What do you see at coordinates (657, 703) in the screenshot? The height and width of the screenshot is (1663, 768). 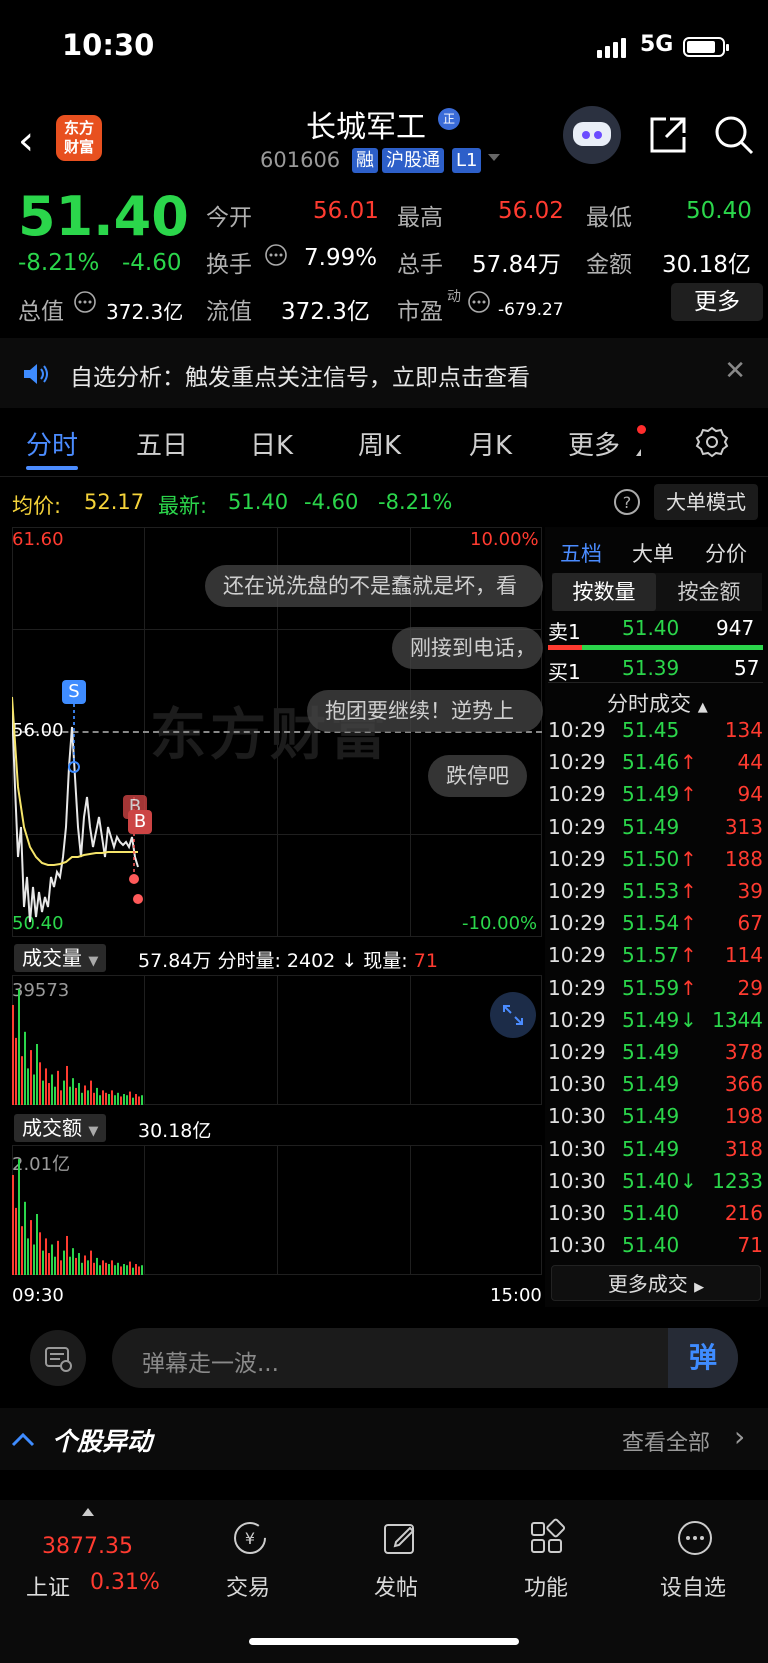 I see `trades-title: 分时成交 ▲` at bounding box center [657, 703].